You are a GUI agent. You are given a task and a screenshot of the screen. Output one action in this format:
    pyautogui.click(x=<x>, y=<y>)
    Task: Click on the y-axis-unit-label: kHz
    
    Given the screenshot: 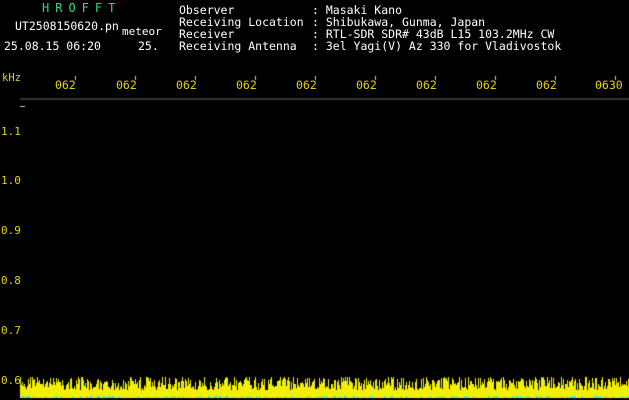 What is the action you would take?
    pyautogui.click(x=11, y=78)
    